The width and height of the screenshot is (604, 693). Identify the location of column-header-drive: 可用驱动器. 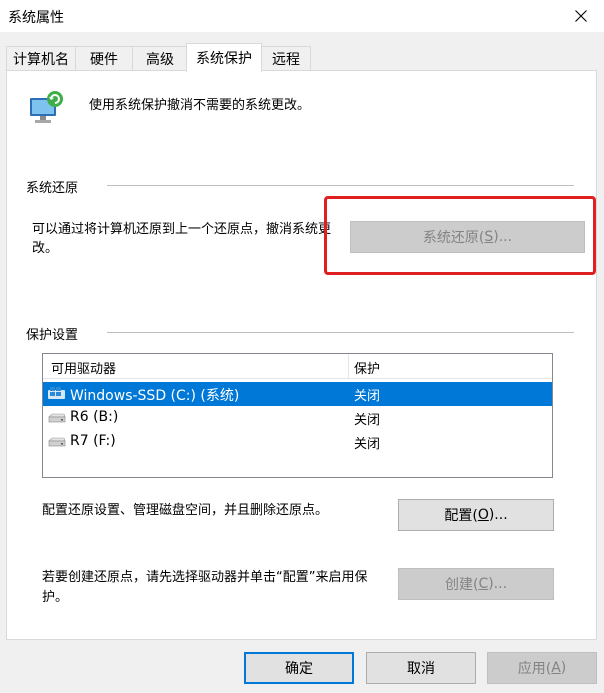
(83, 367).